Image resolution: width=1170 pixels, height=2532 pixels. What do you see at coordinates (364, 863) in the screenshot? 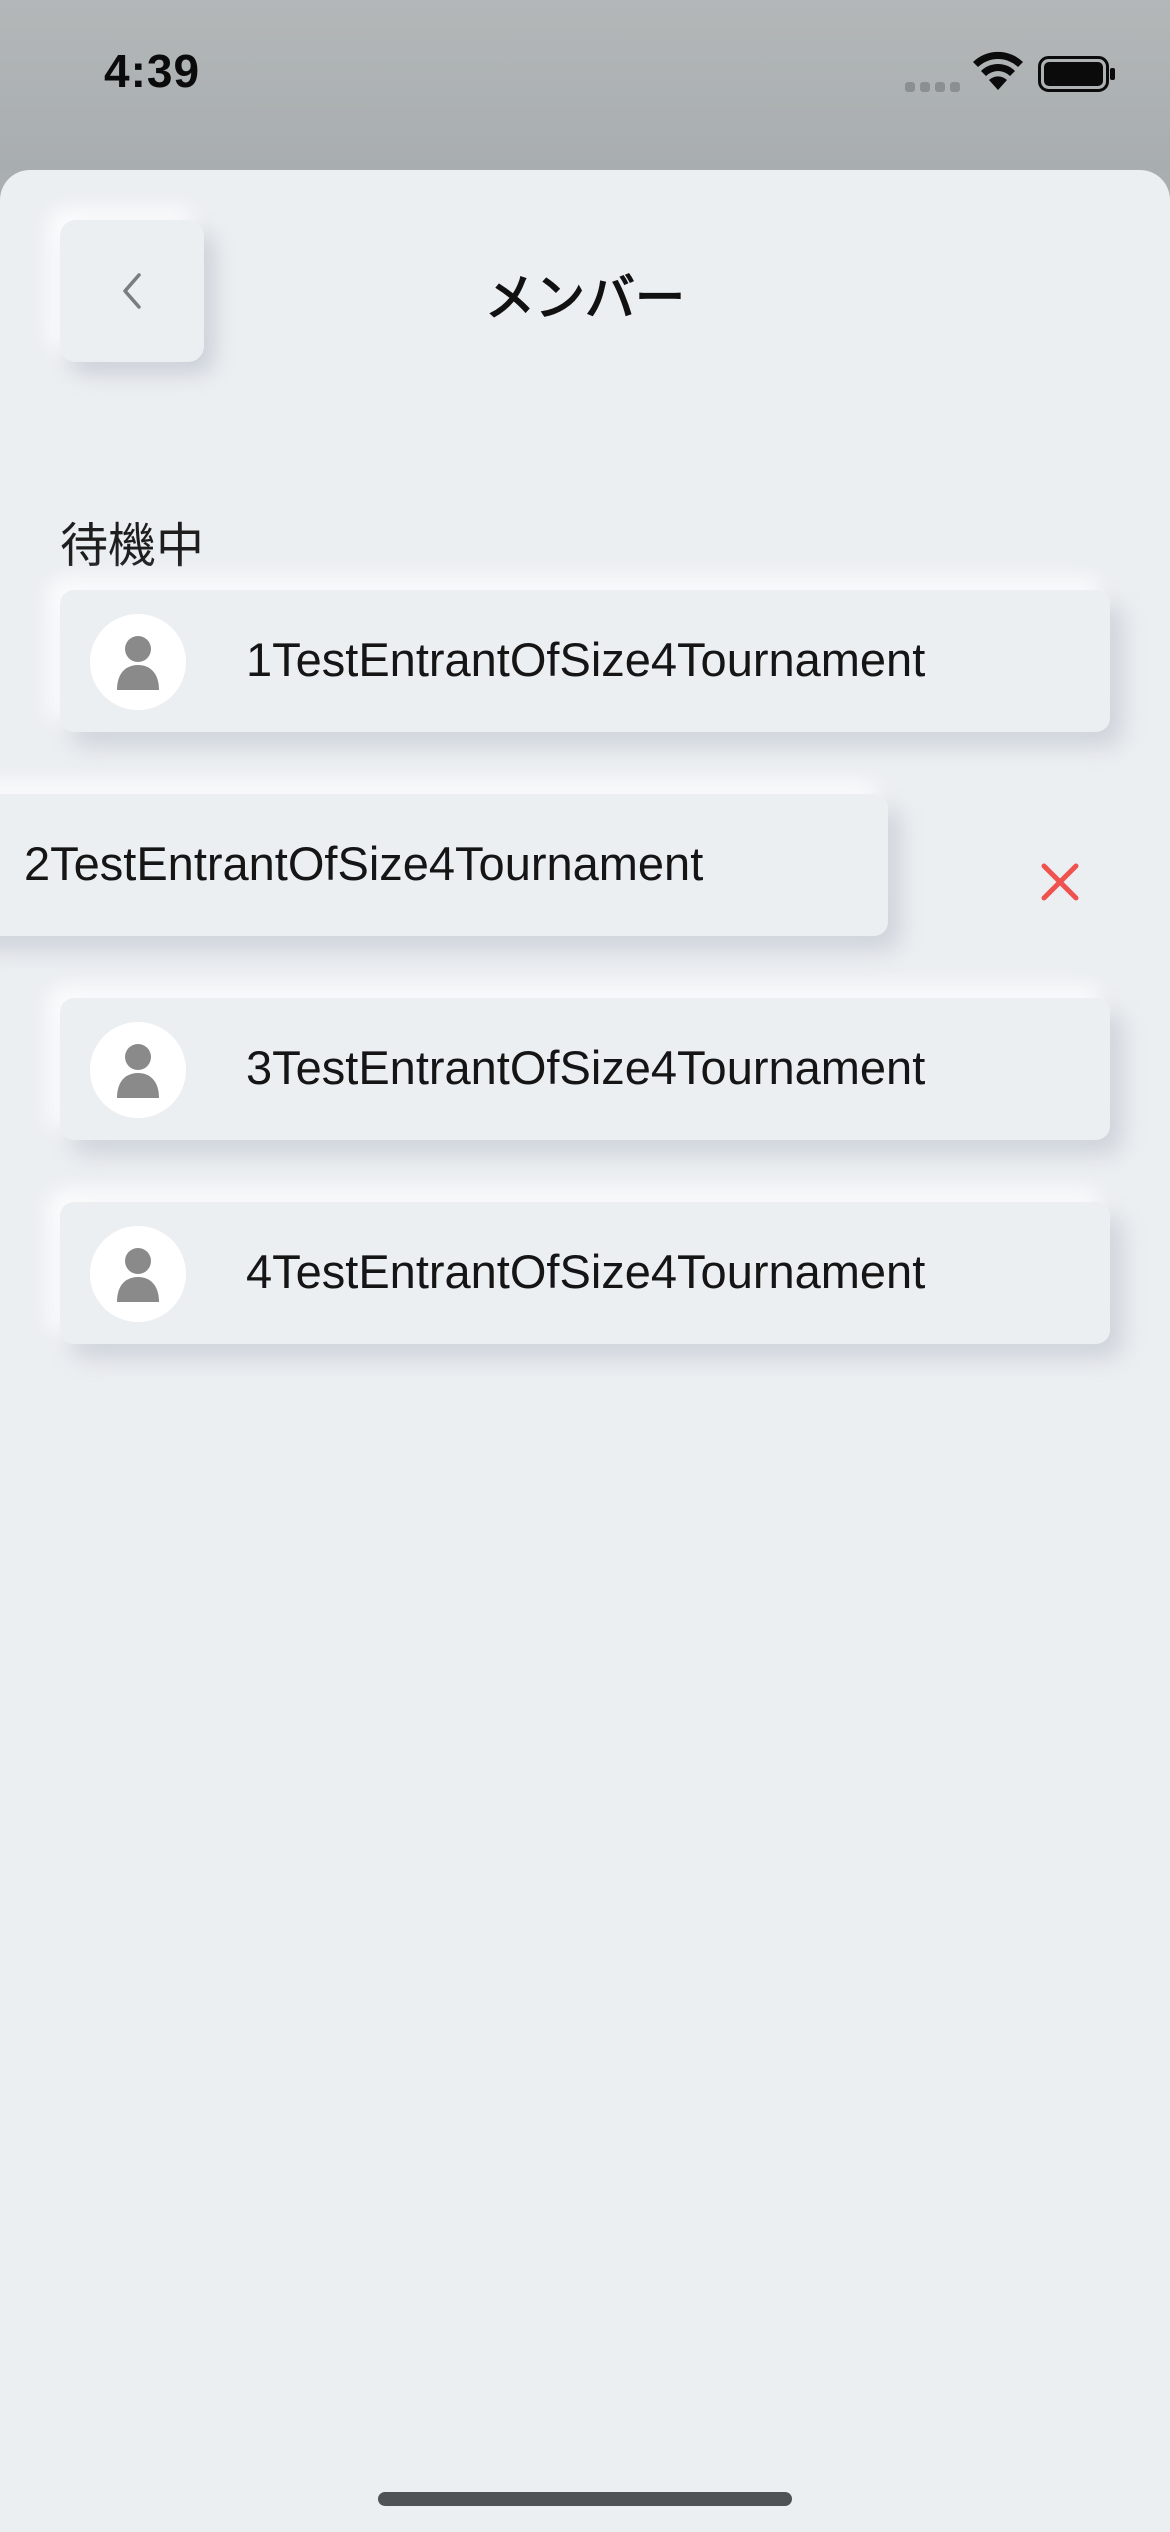
I see `member-name: 2TestEntrantOfSize4Tournament` at bounding box center [364, 863].